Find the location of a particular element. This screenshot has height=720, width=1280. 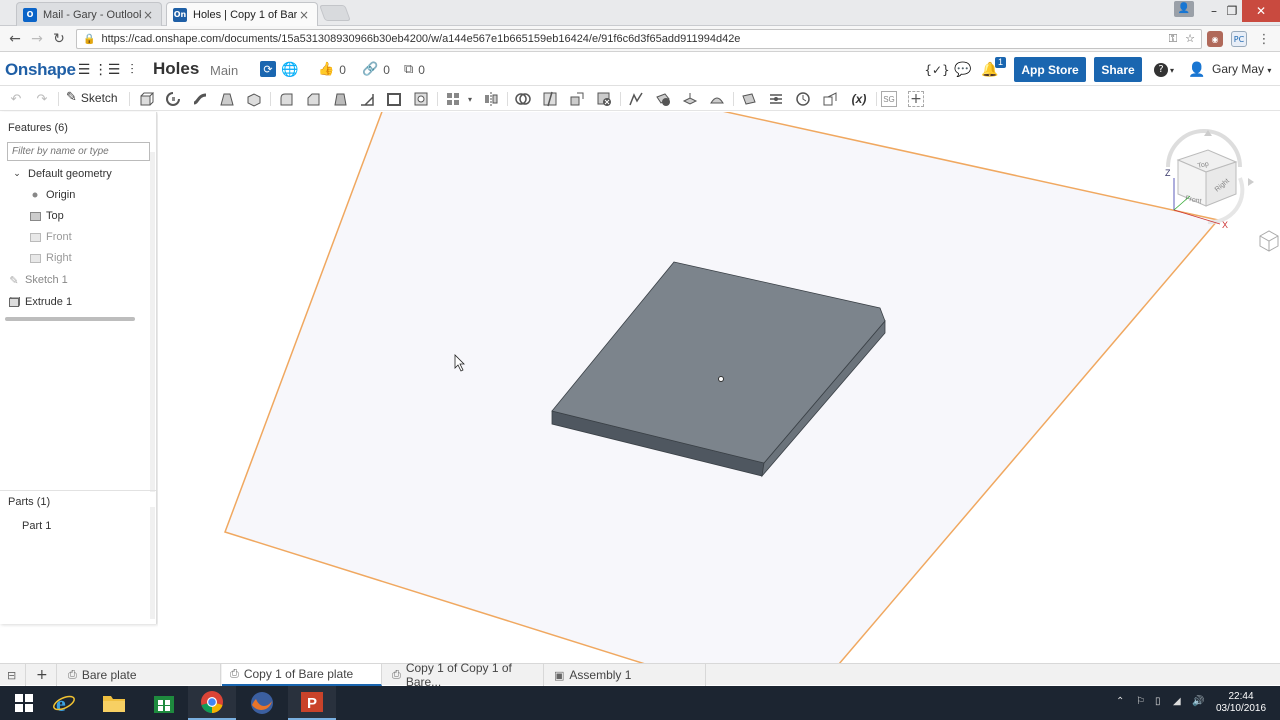

user-menu: Gary May ▾ is located at coordinates (1241, 69).